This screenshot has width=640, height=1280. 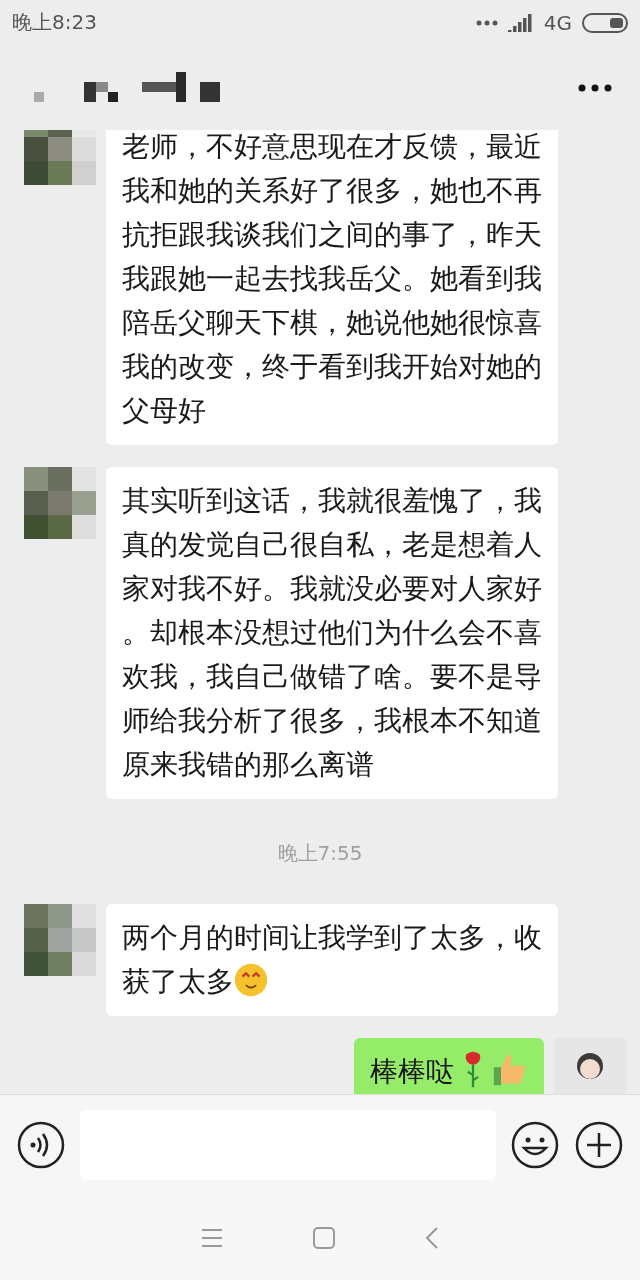 What do you see at coordinates (535, 1145) in the screenshot?
I see `emoji-icon` at bounding box center [535, 1145].